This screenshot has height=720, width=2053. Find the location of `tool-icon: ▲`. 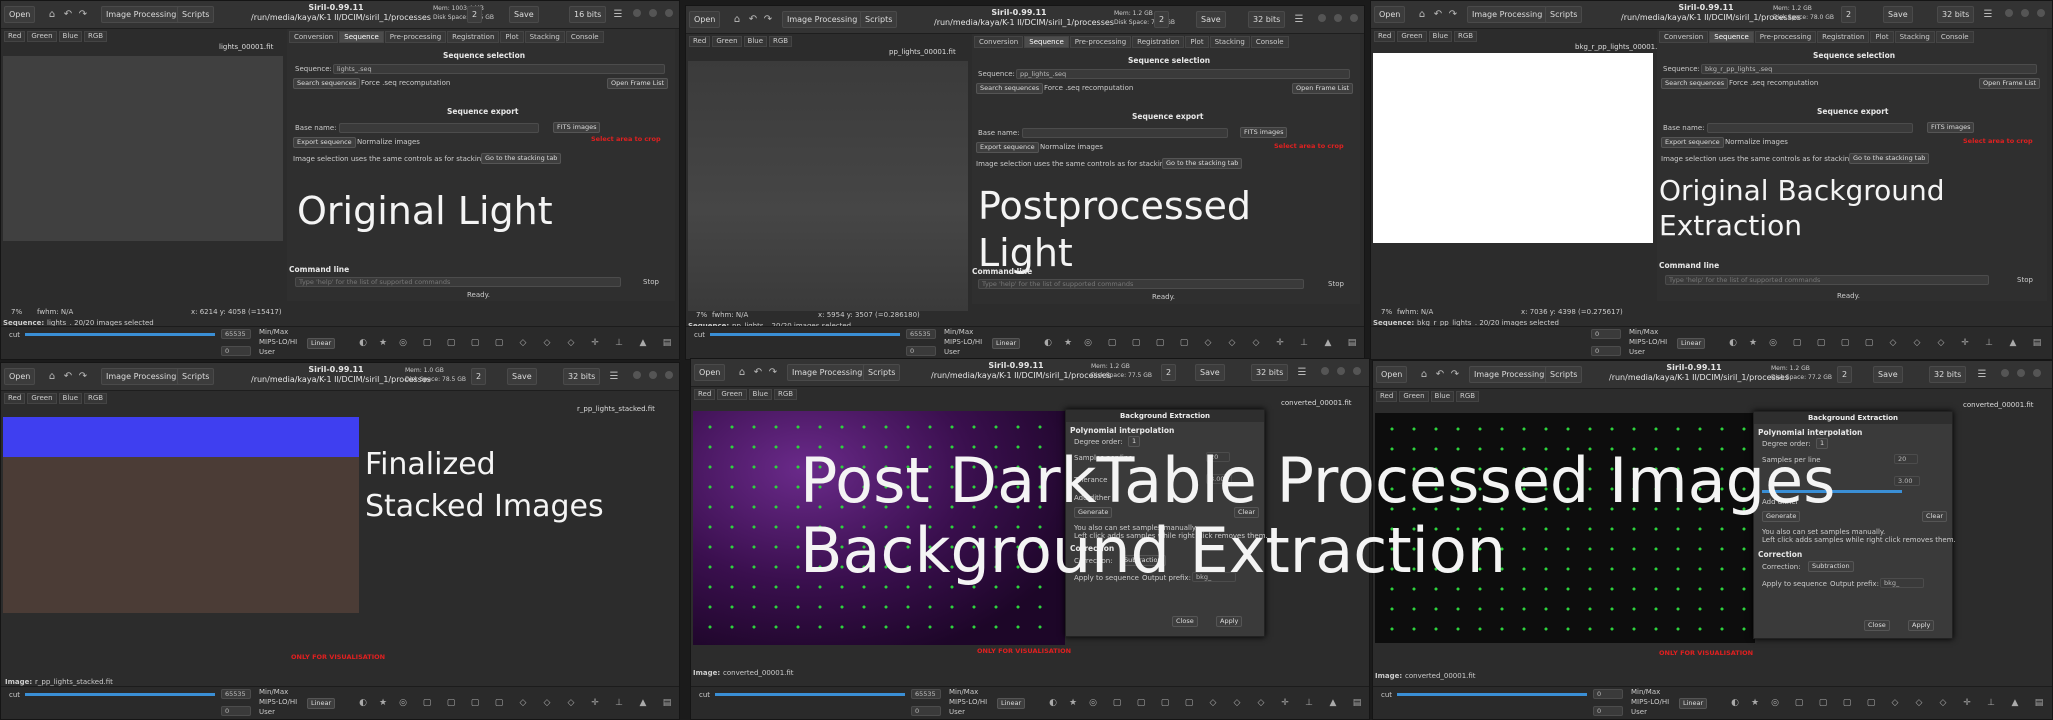

tool-icon: ▲ is located at coordinates (643, 343).